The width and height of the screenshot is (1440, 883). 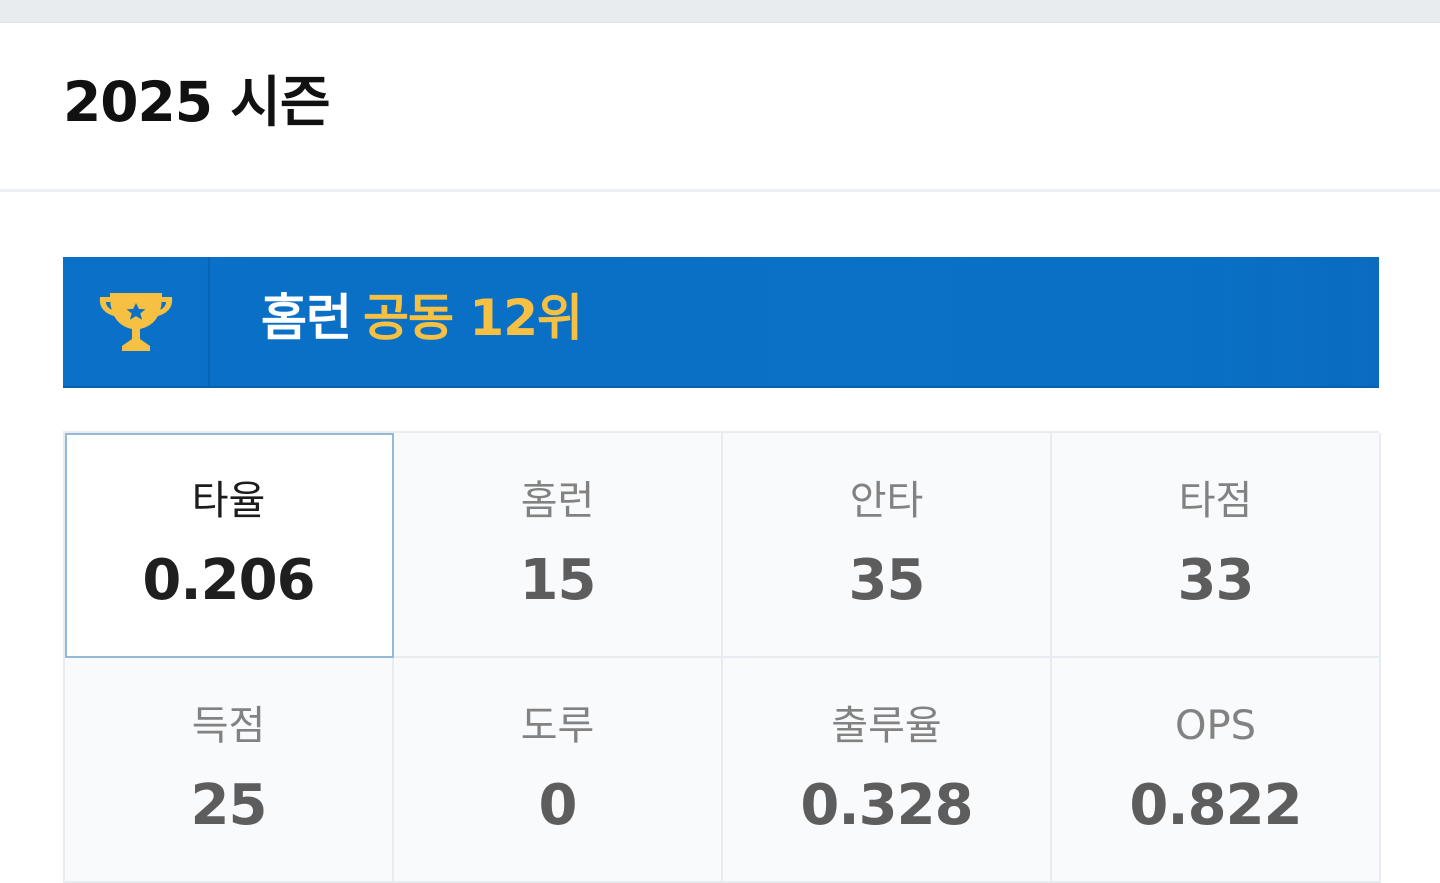 I want to click on rank-category: 홈런, so click(x=306, y=318).